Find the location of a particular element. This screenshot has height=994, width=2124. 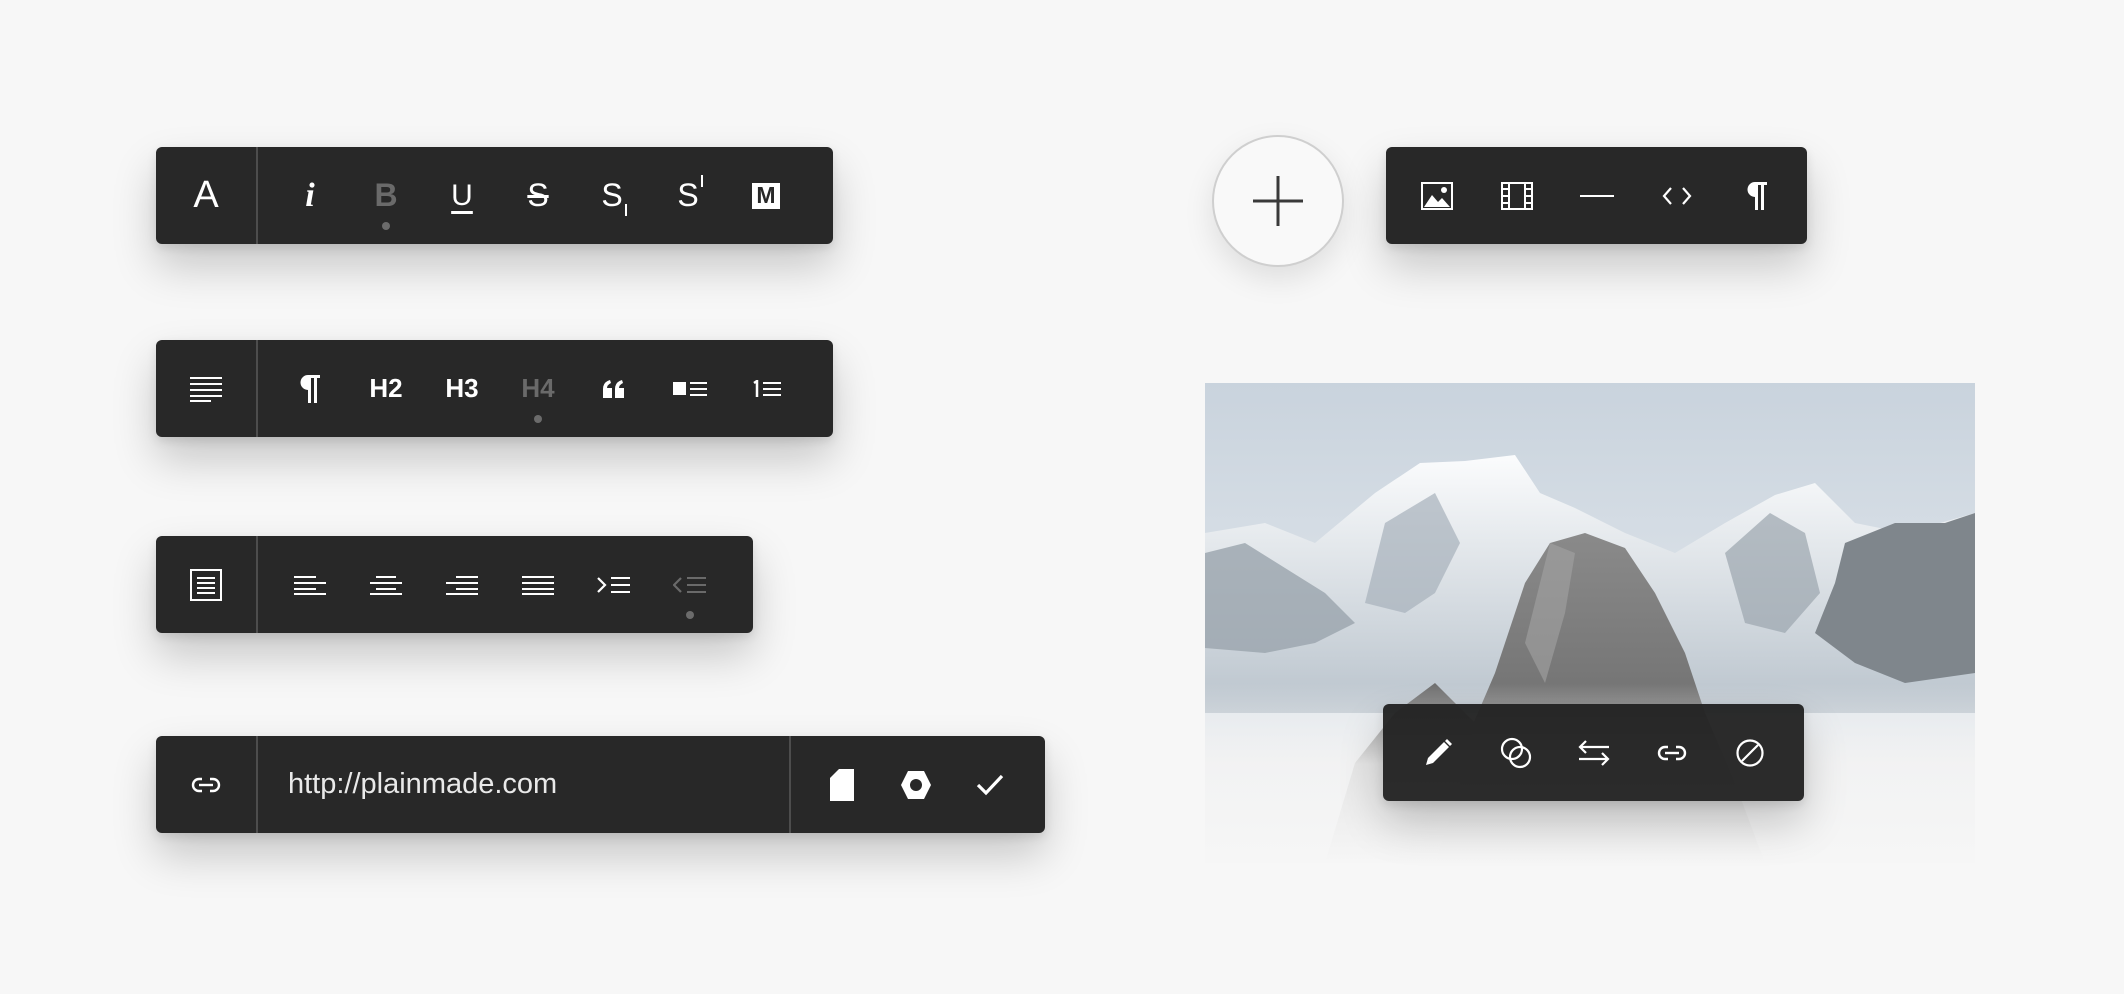

outdent-icon is located at coordinates (689, 584).